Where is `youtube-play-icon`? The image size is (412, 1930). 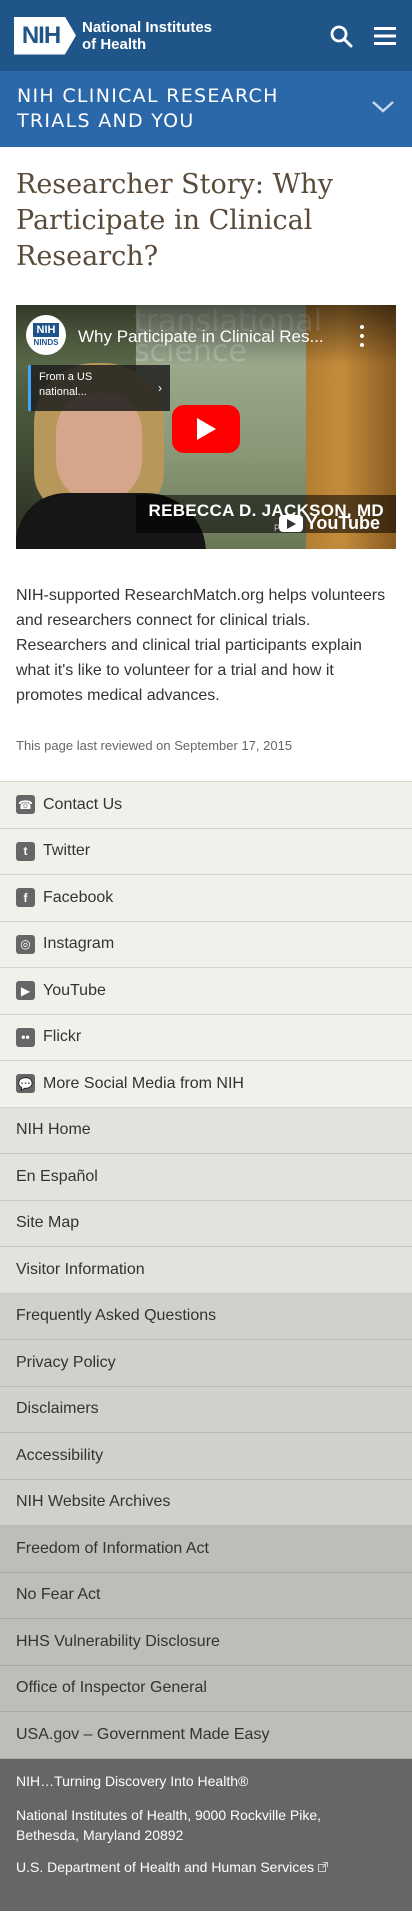 youtube-play-icon is located at coordinates (290, 523).